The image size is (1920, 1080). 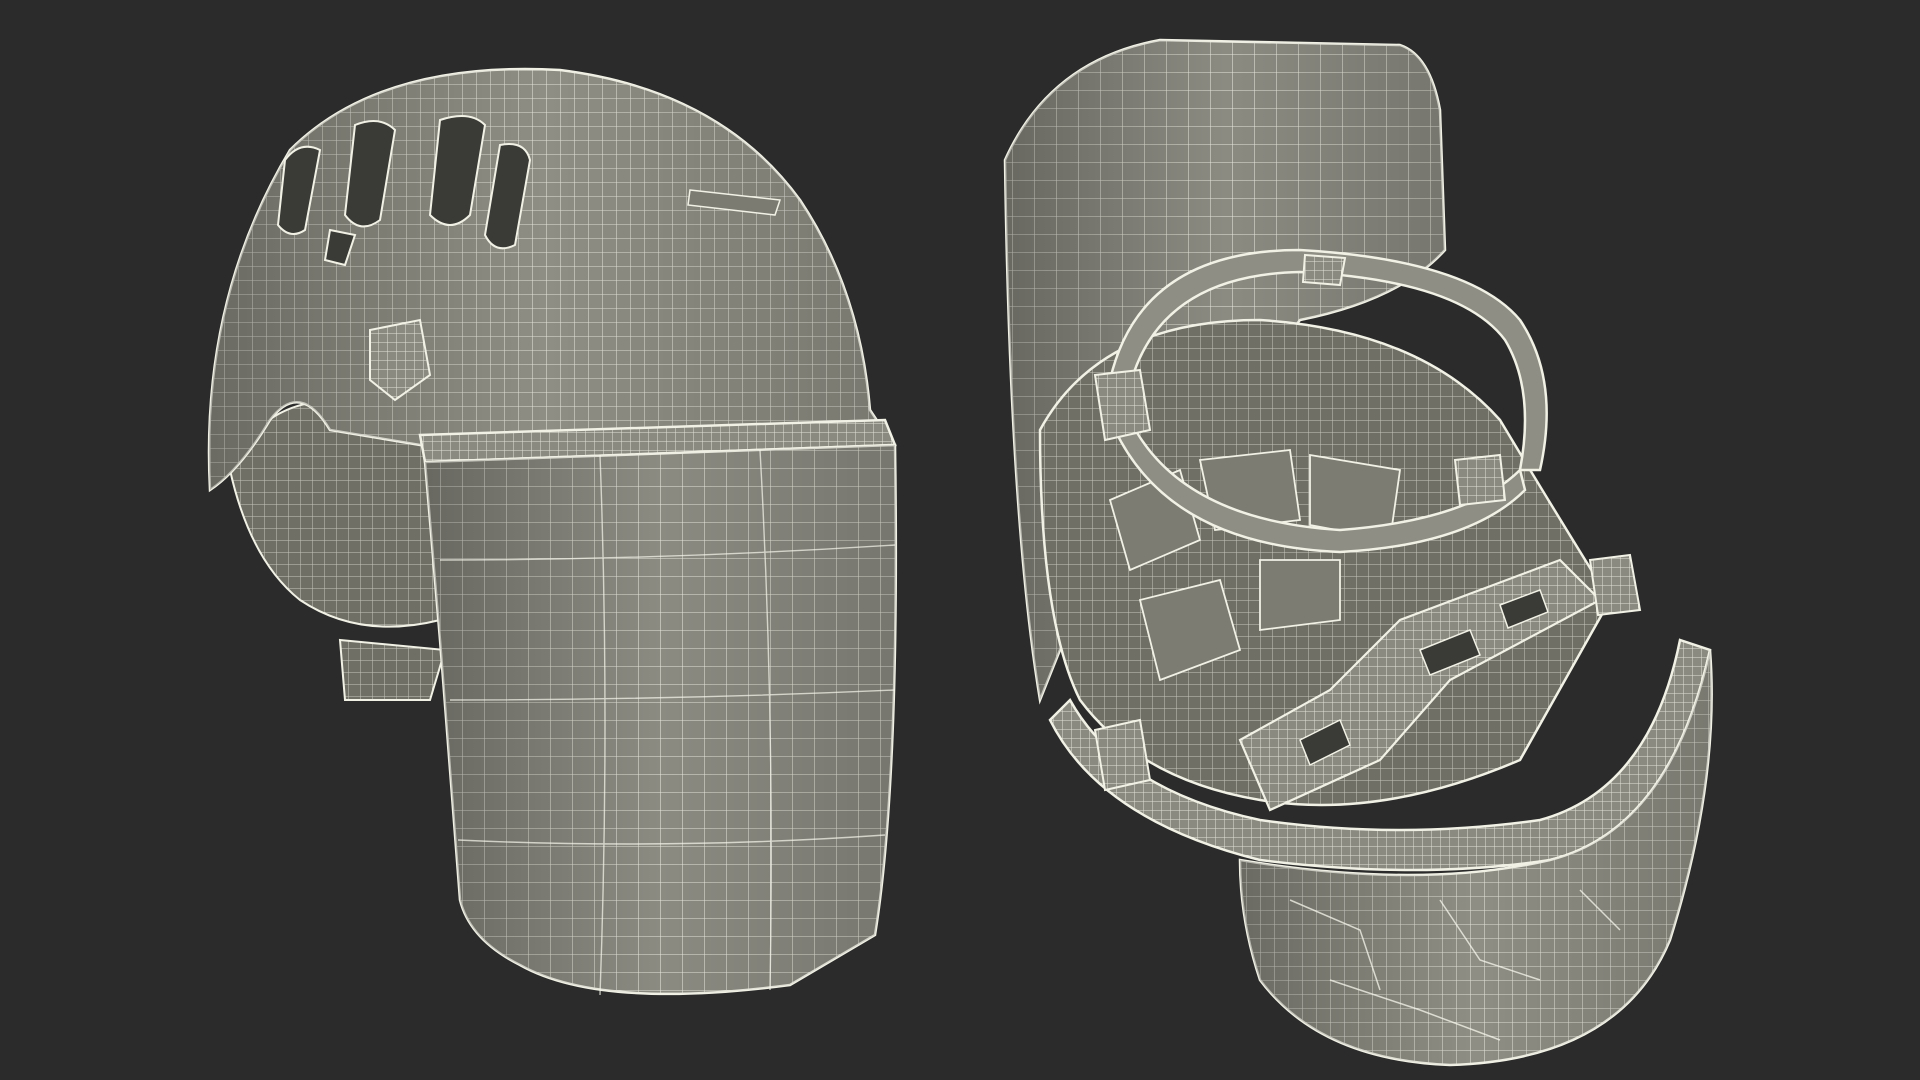 I want to click on chin-strap, so click(x=392, y=669).